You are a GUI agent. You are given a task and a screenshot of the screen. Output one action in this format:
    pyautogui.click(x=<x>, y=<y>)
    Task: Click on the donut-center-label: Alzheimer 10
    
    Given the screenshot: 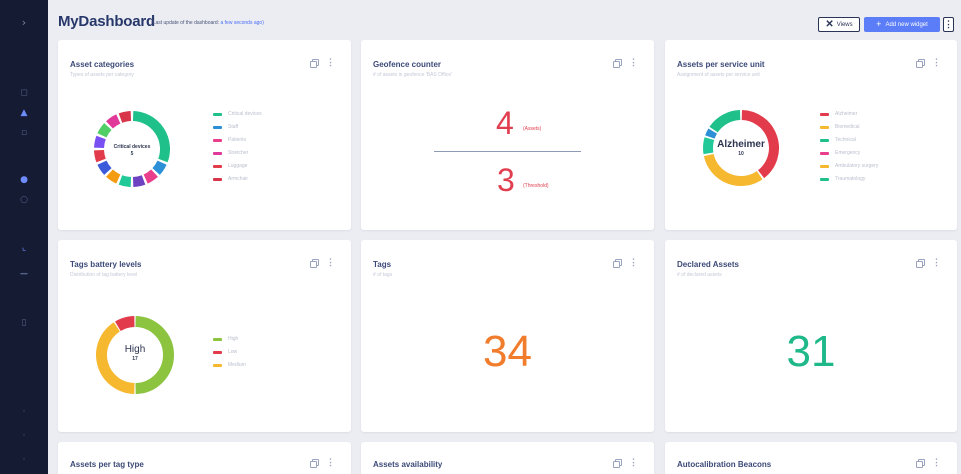 What is the action you would take?
    pyautogui.click(x=741, y=148)
    